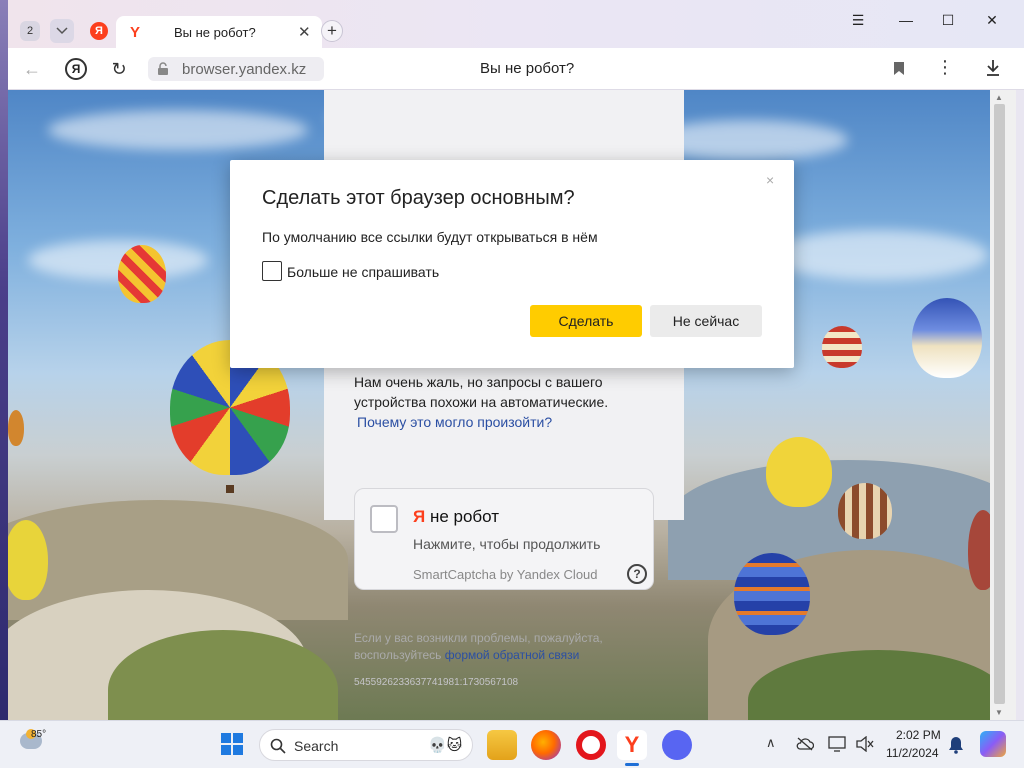 This screenshot has height=768, width=1024. What do you see at coordinates (332, 31) in the screenshot?
I see `new-tab-button: +` at bounding box center [332, 31].